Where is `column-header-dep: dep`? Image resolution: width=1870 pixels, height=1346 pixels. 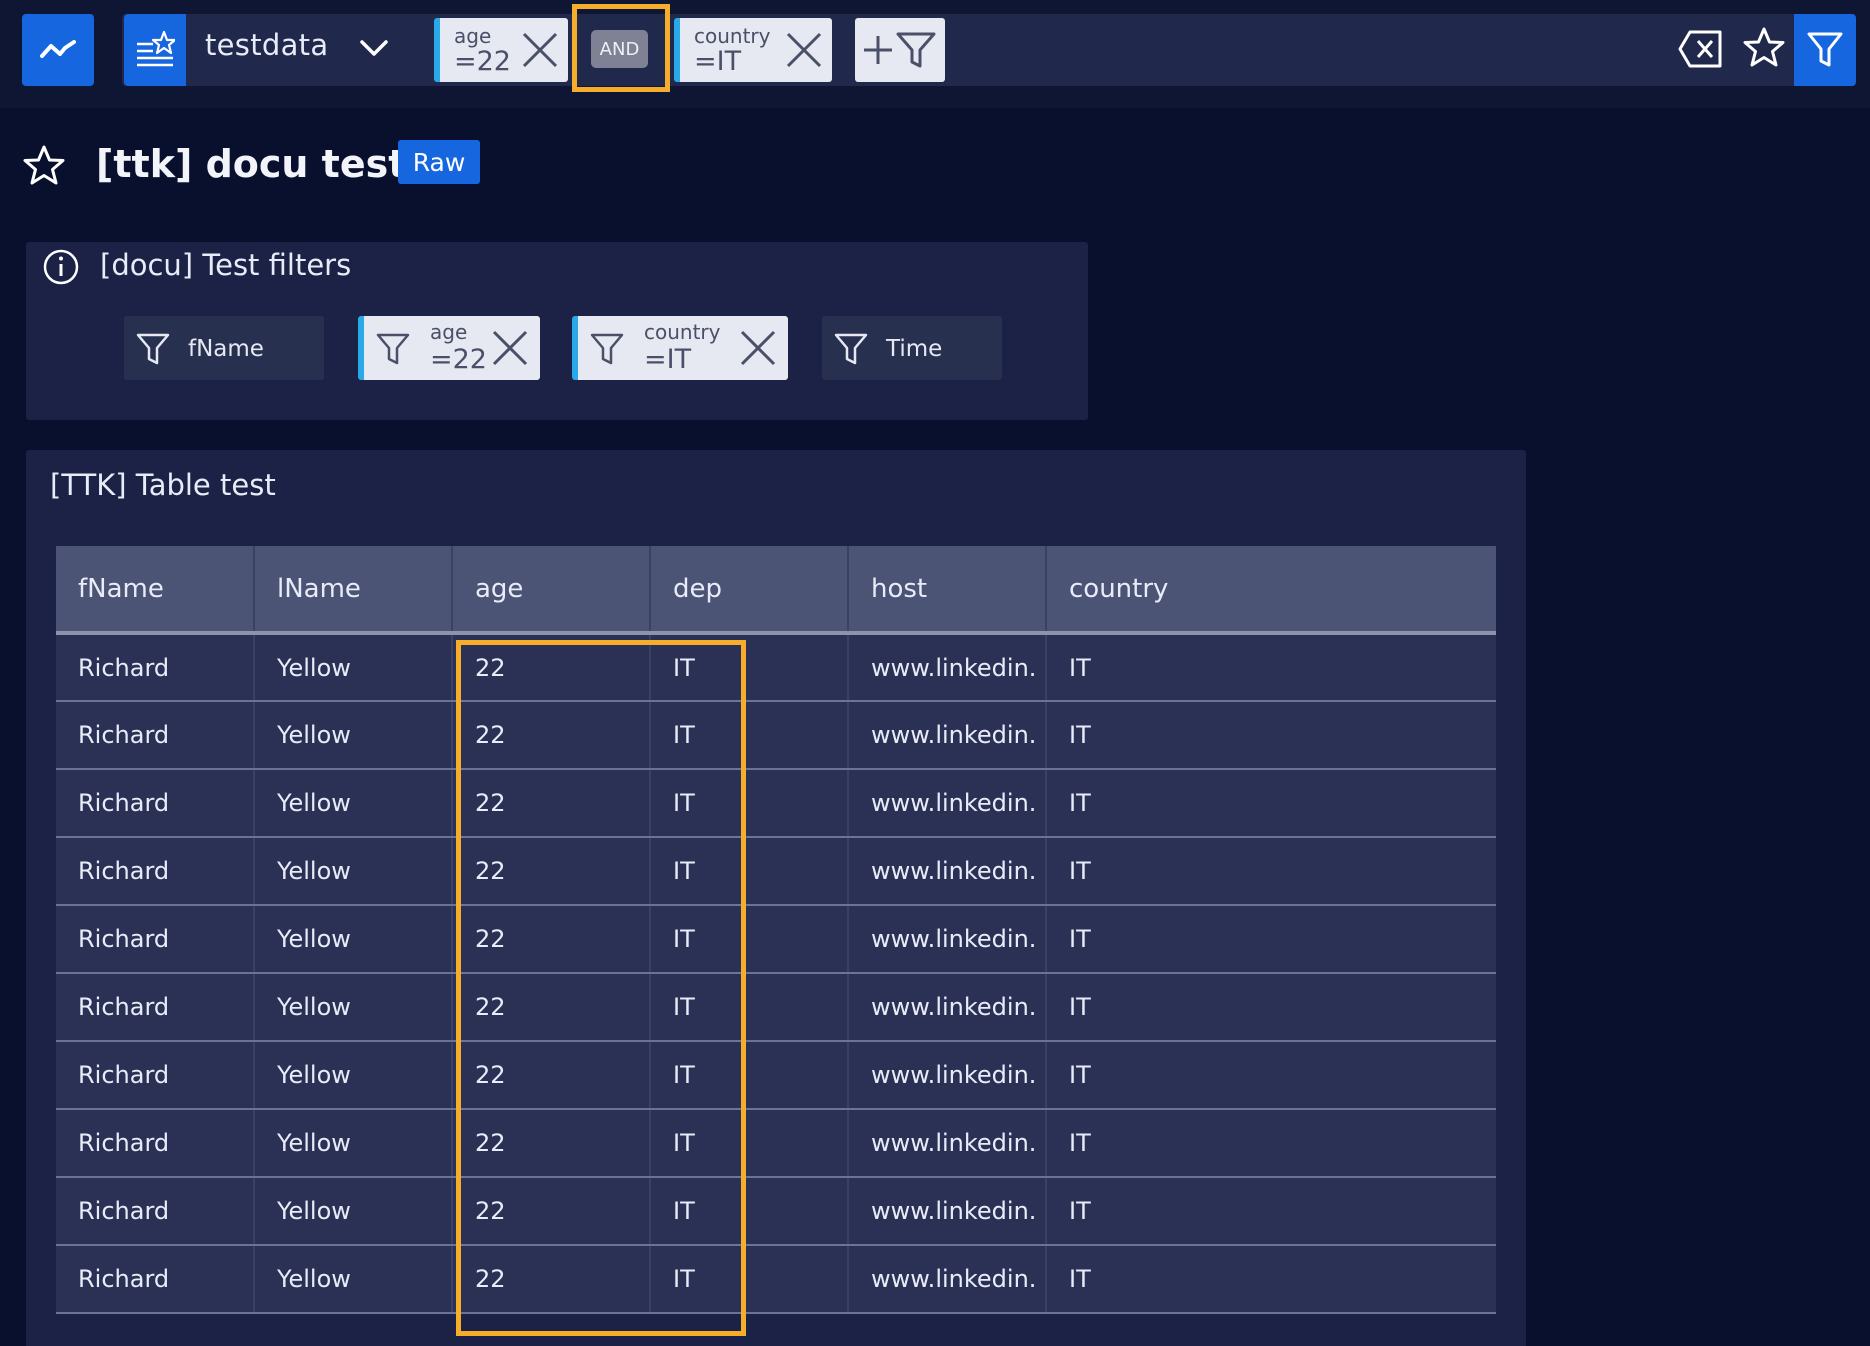 column-header-dep: dep is located at coordinates (749, 590).